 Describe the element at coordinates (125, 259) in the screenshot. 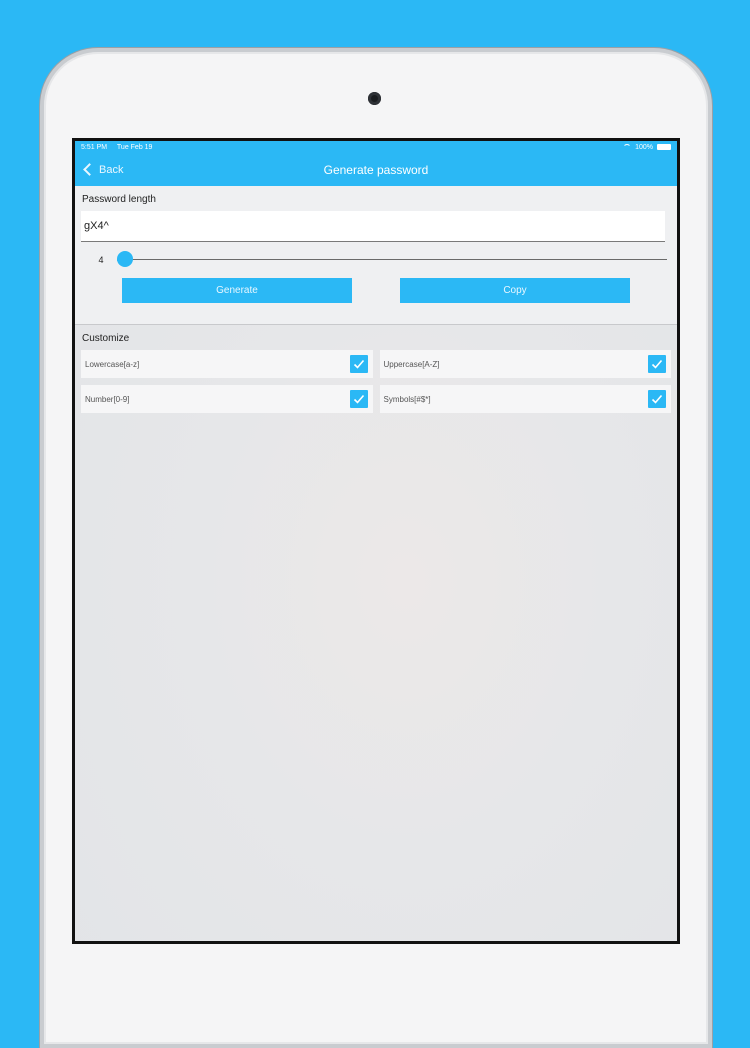

I see `slider-thumb` at that location.